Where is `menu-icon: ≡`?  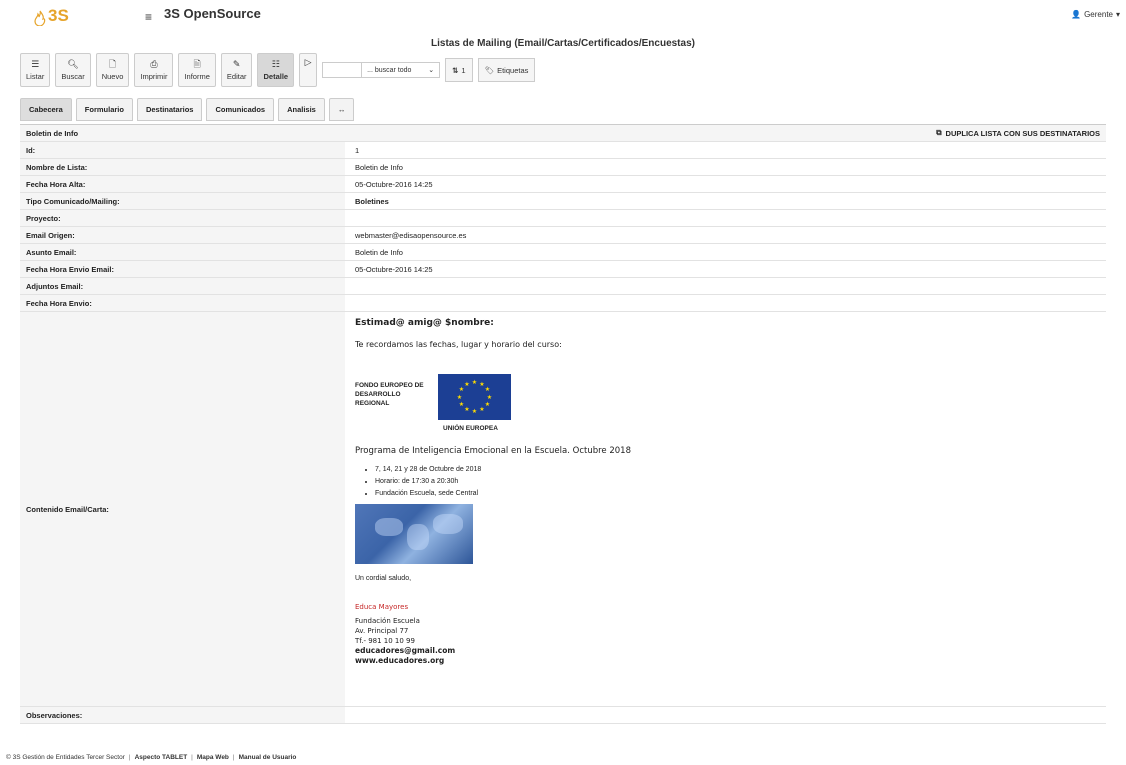 menu-icon: ≡ is located at coordinates (148, 17).